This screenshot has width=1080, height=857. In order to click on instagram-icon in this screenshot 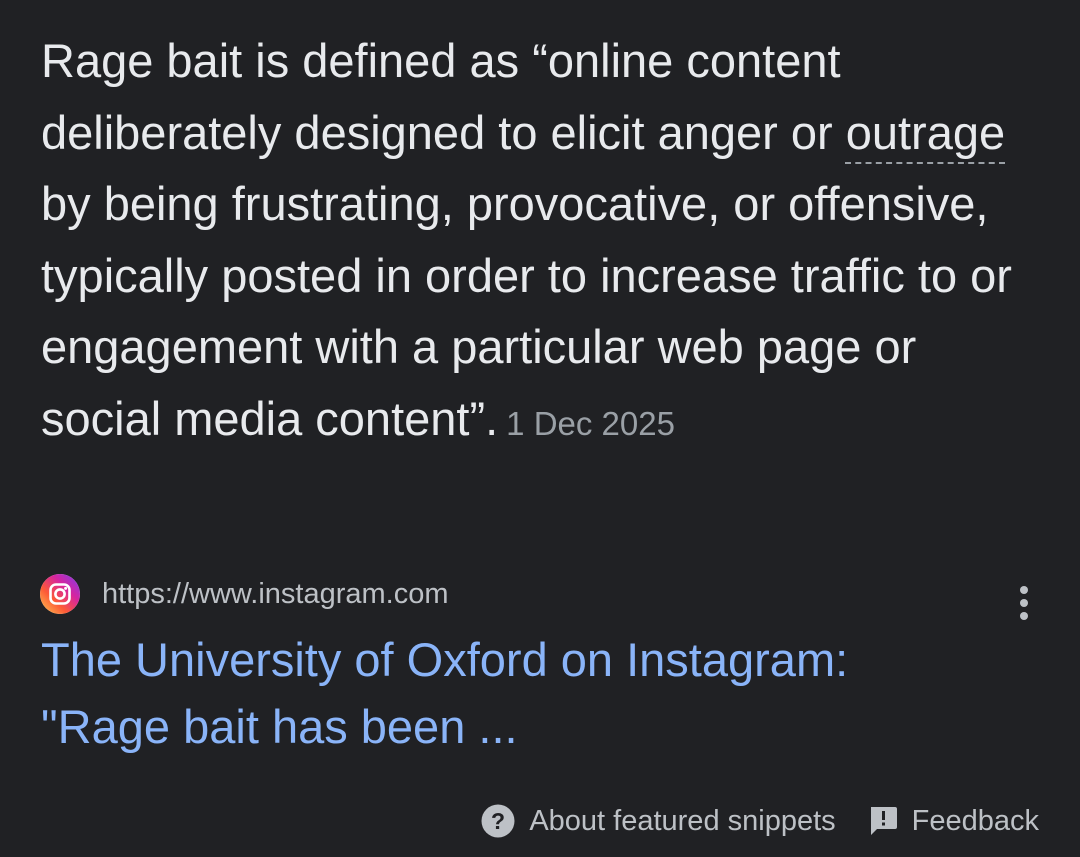, I will do `click(60, 594)`.